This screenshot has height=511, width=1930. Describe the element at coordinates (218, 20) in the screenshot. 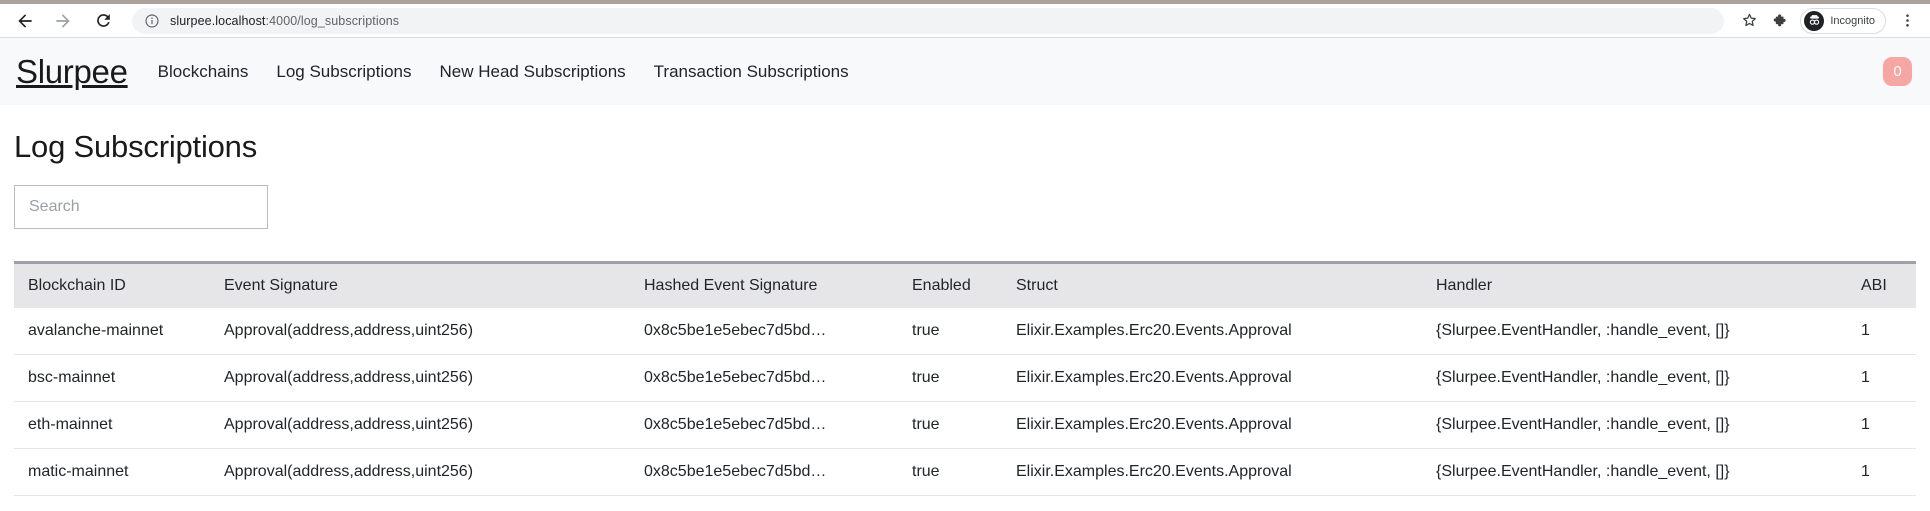

I see `url-host: slurpee.localhost` at that location.